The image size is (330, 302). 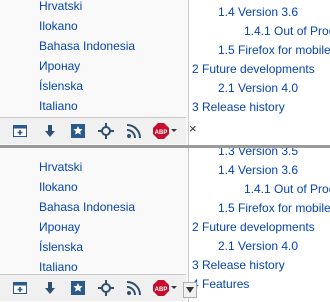 What do you see at coordinates (193, 128) in the screenshot?
I see `close-button: ×` at bounding box center [193, 128].